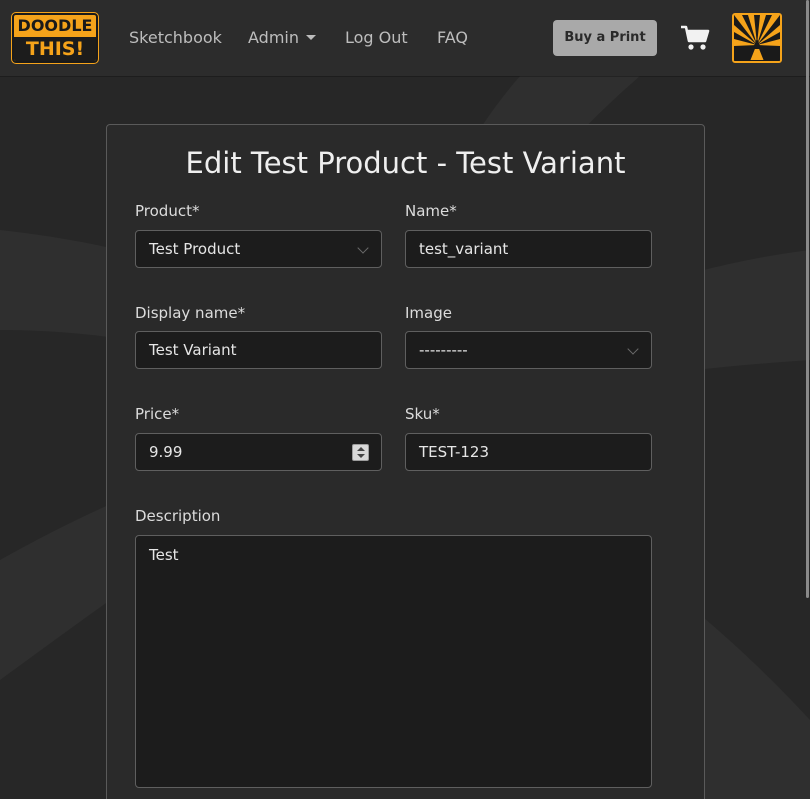  What do you see at coordinates (454, 452) in the screenshot?
I see `sku-input-value: TEST-123` at bounding box center [454, 452].